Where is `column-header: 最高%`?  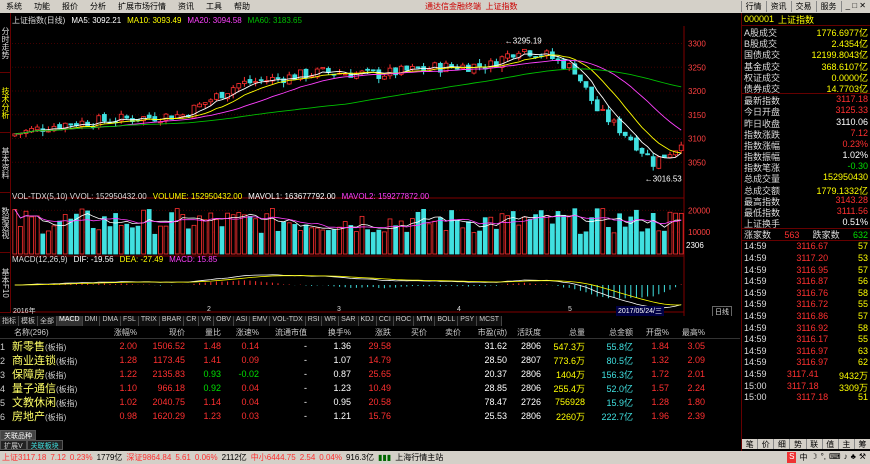
column-header: 最高% is located at coordinates (690, 332).